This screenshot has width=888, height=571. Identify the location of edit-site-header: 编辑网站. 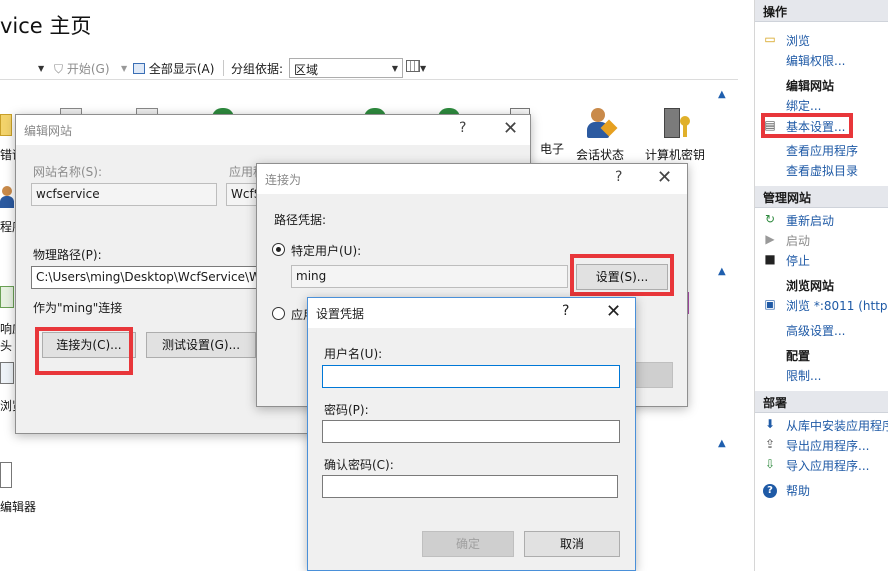
(810, 86).